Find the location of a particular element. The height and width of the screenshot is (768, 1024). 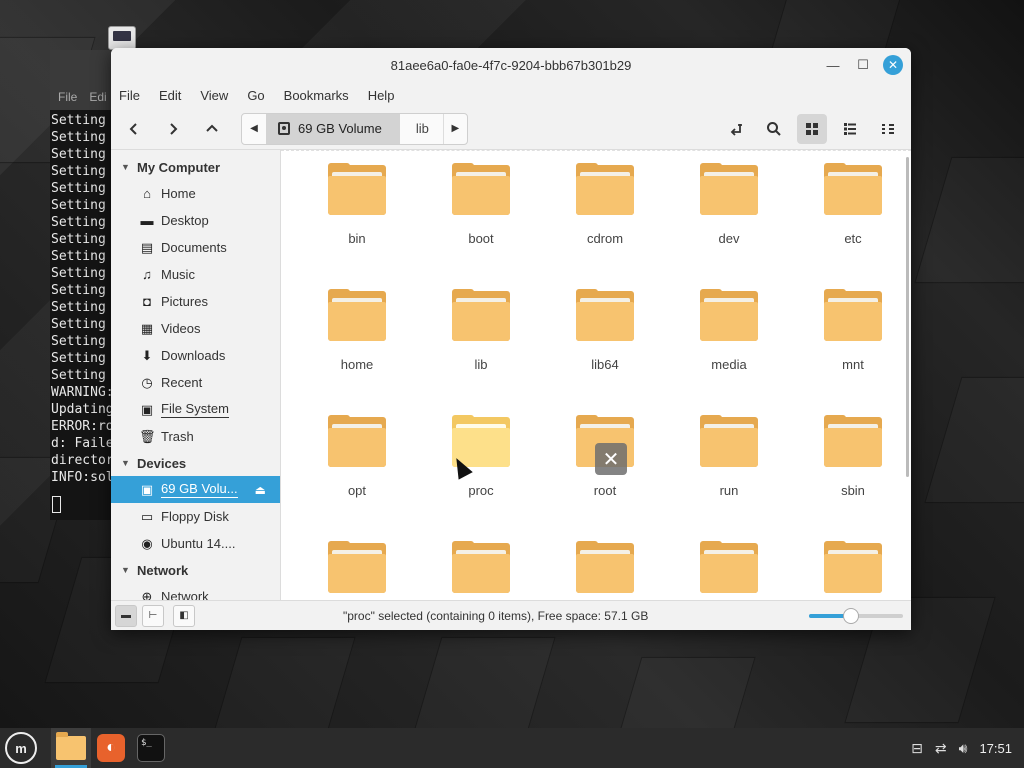

path-scroll-right-button: ▶ is located at coordinates (454, 128).